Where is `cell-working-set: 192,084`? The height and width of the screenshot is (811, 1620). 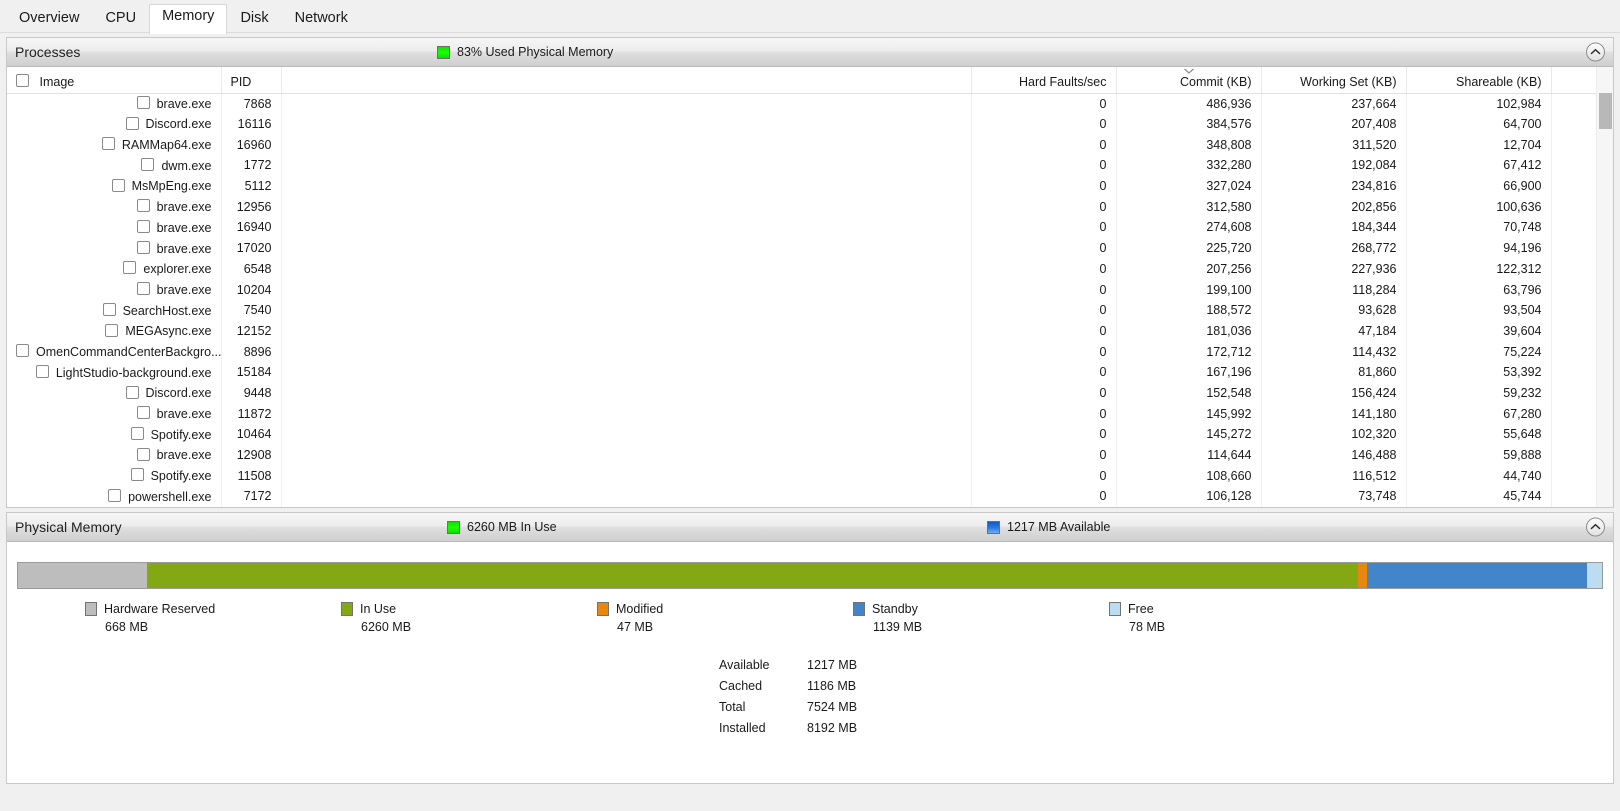 cell-working-set: 192,084 is located at coordinates (1334, 165).